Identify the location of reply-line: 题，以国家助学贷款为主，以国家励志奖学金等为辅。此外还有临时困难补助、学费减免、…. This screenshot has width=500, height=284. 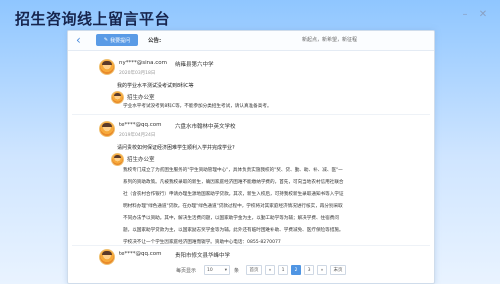
(233, 230).